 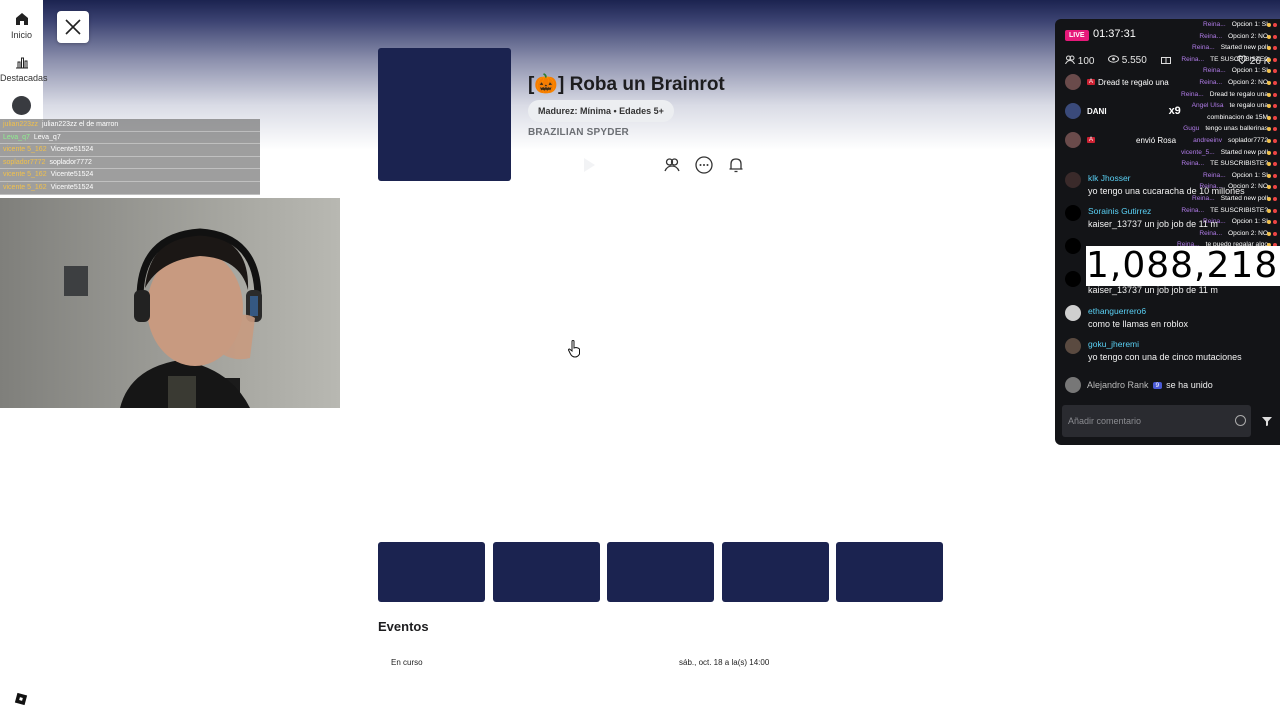 What do you see at coordinates (130, 125) in the screenshot?
I see `mini-chat-row: julian223zz julian223zz el de marron` at bounding box center [130, 125].